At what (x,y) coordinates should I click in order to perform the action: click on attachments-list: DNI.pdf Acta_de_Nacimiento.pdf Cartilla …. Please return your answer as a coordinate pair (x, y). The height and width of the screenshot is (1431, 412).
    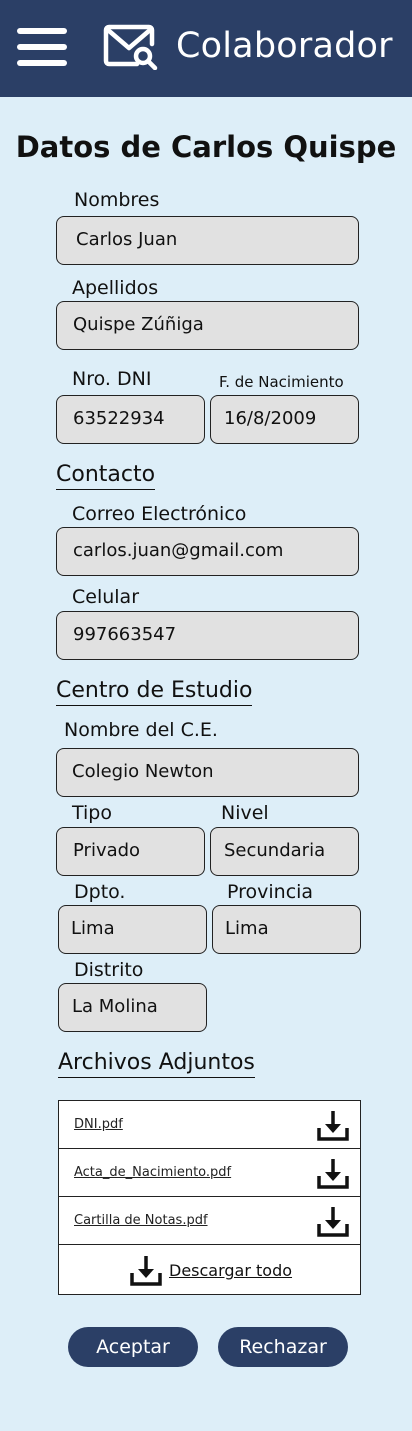
    Looking at the image, I should click on (209, 1197).